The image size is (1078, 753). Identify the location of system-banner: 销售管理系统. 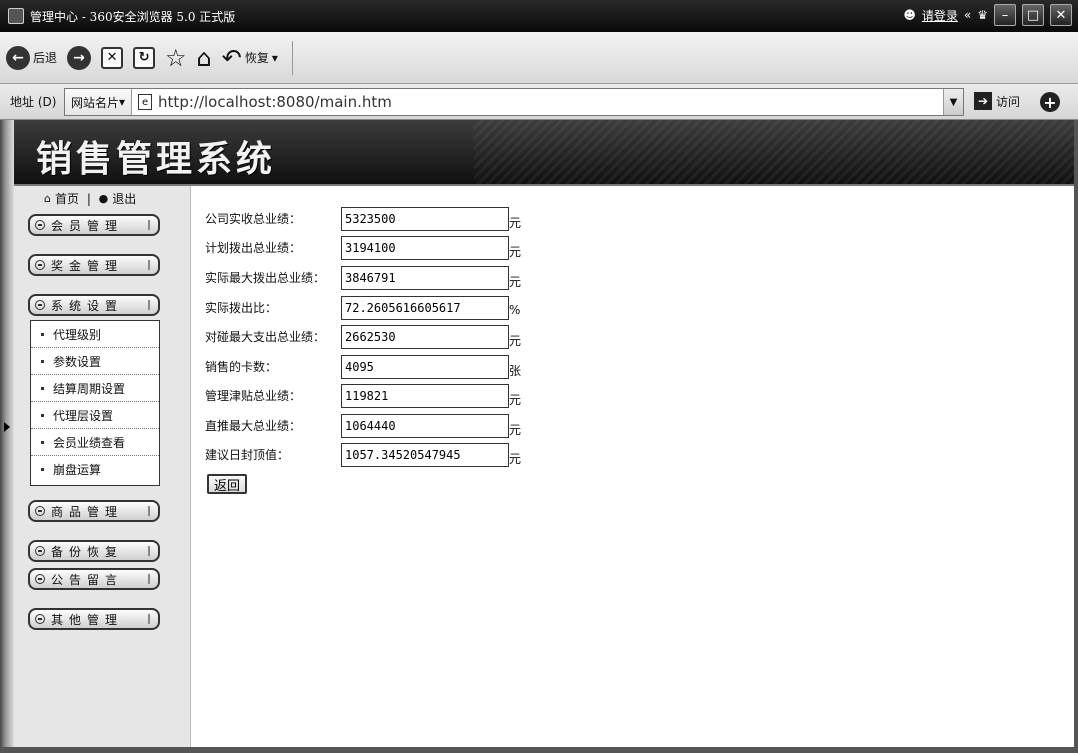
(544, 153).